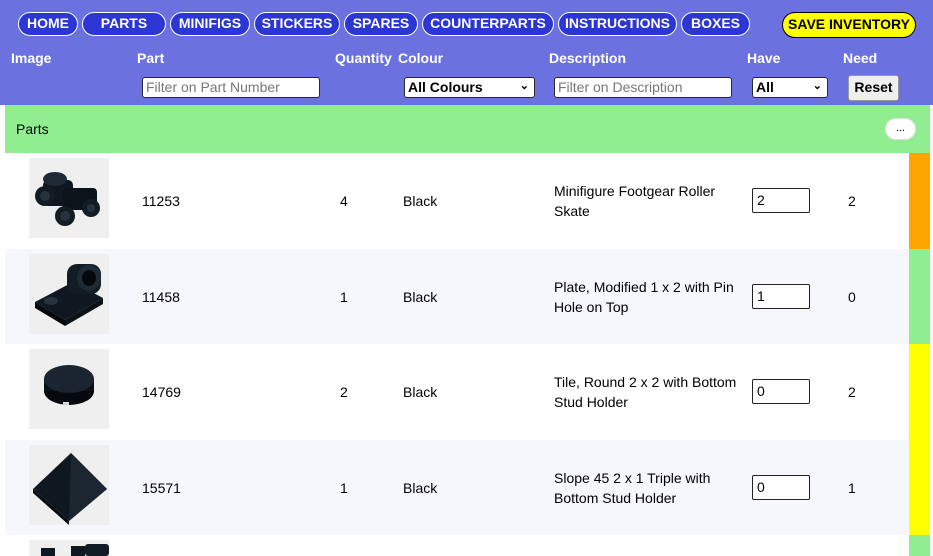  Describe the element at coordinates (860, 58) in the screenshot. I see `header-need: Need` at that location.